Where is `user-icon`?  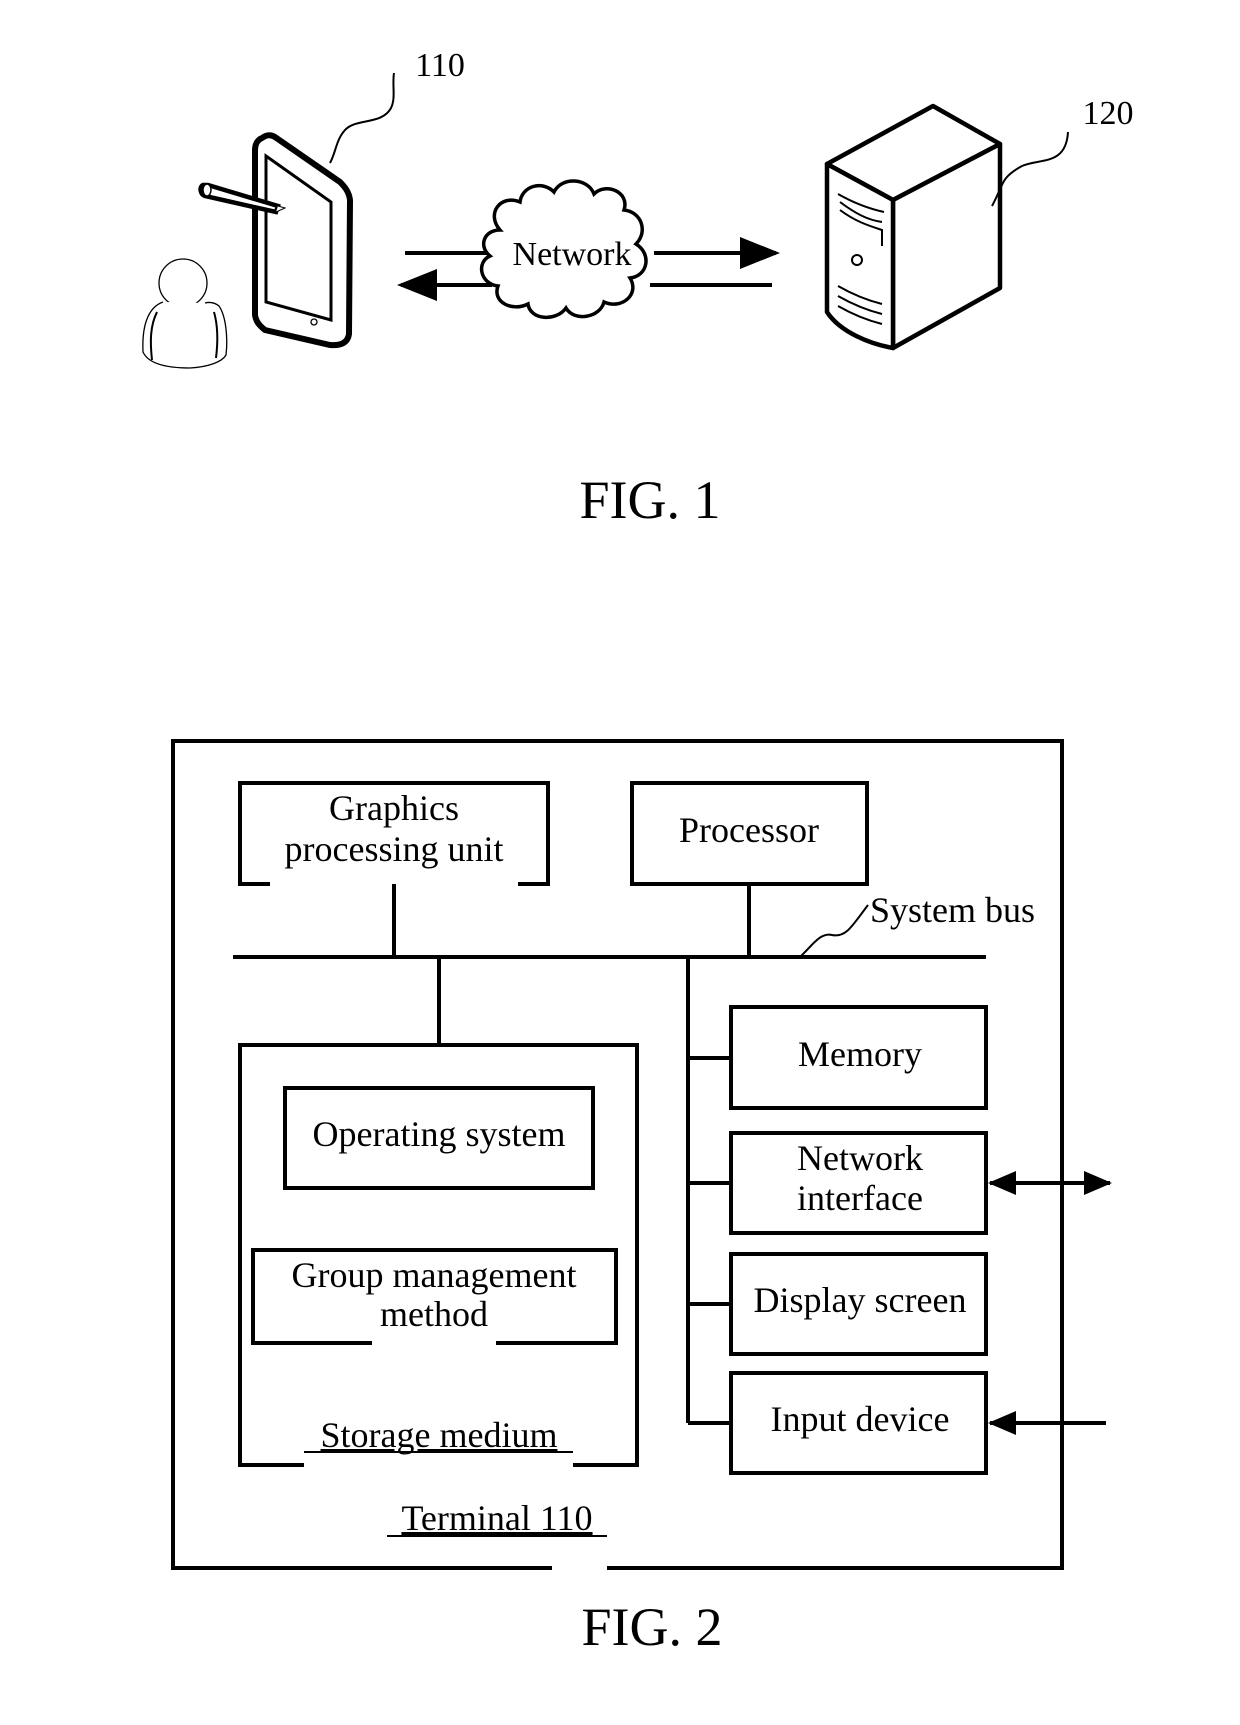
user-icon is located at coordinates (185, 313).